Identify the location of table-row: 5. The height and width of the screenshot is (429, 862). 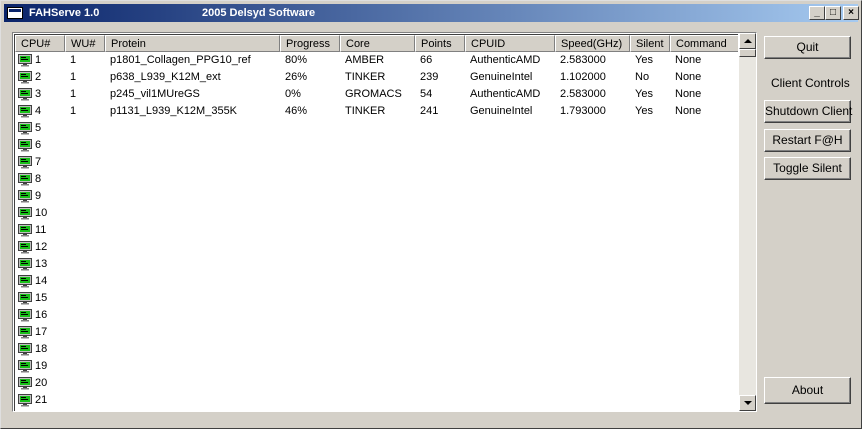
(376, 128).